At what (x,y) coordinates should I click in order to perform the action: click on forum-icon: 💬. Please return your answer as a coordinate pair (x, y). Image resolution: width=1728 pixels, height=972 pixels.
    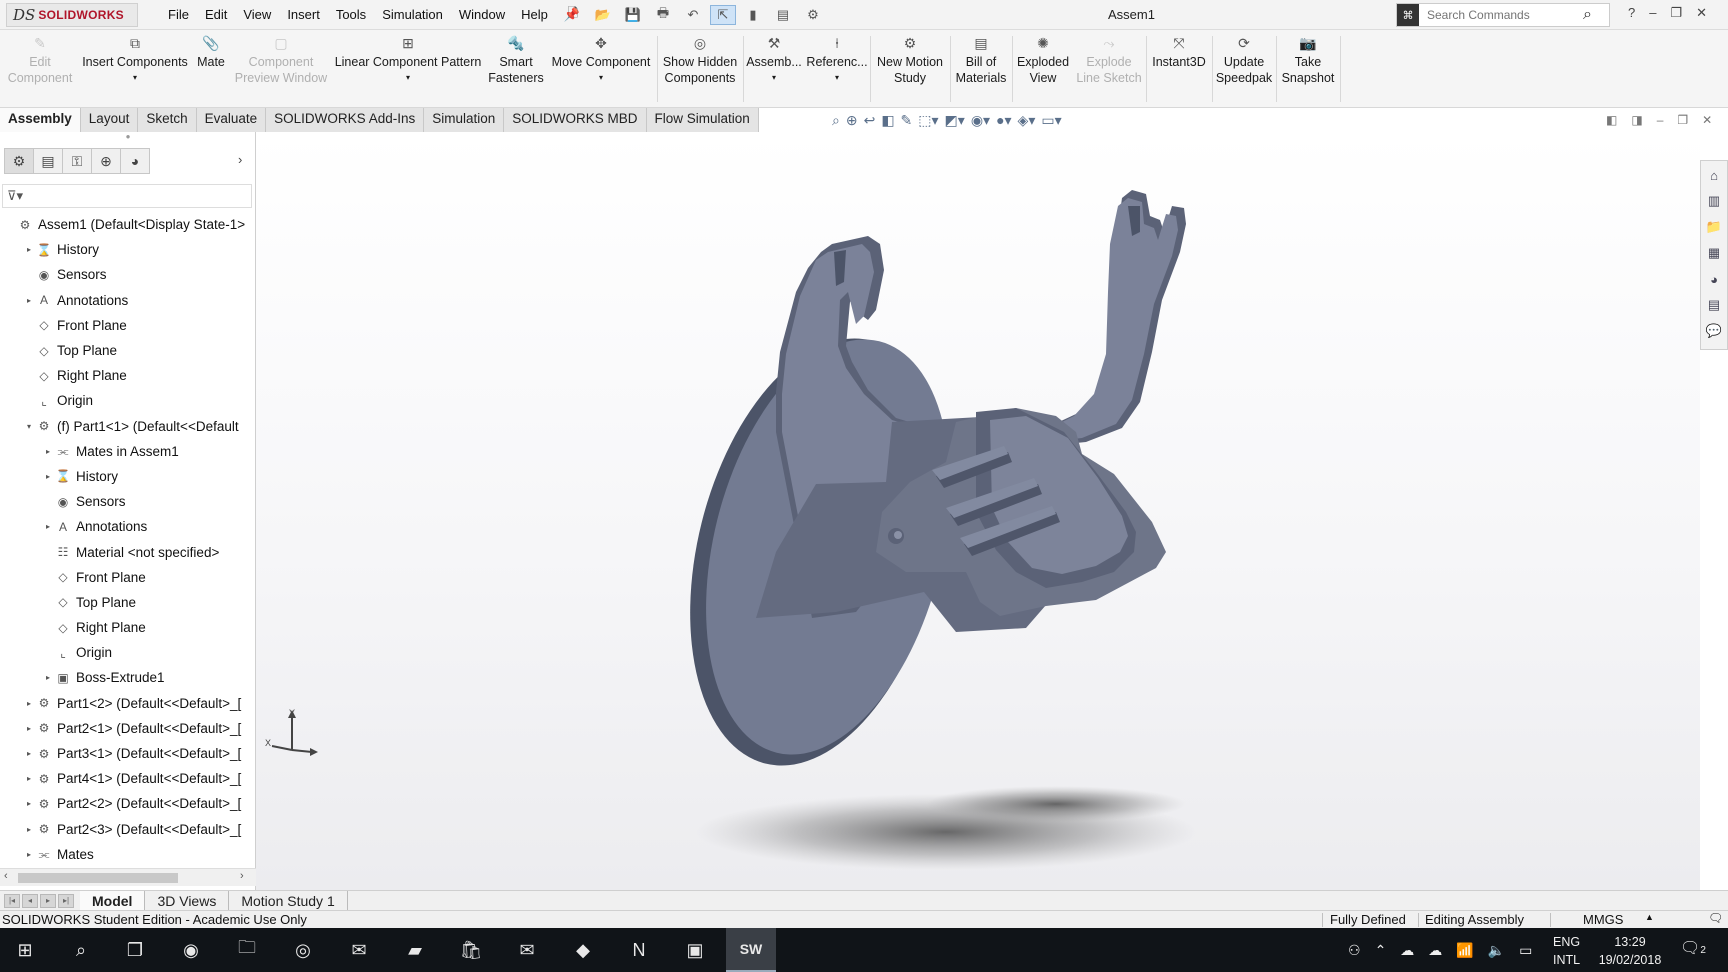
    Looking at the image, I should click on (1714, 331).